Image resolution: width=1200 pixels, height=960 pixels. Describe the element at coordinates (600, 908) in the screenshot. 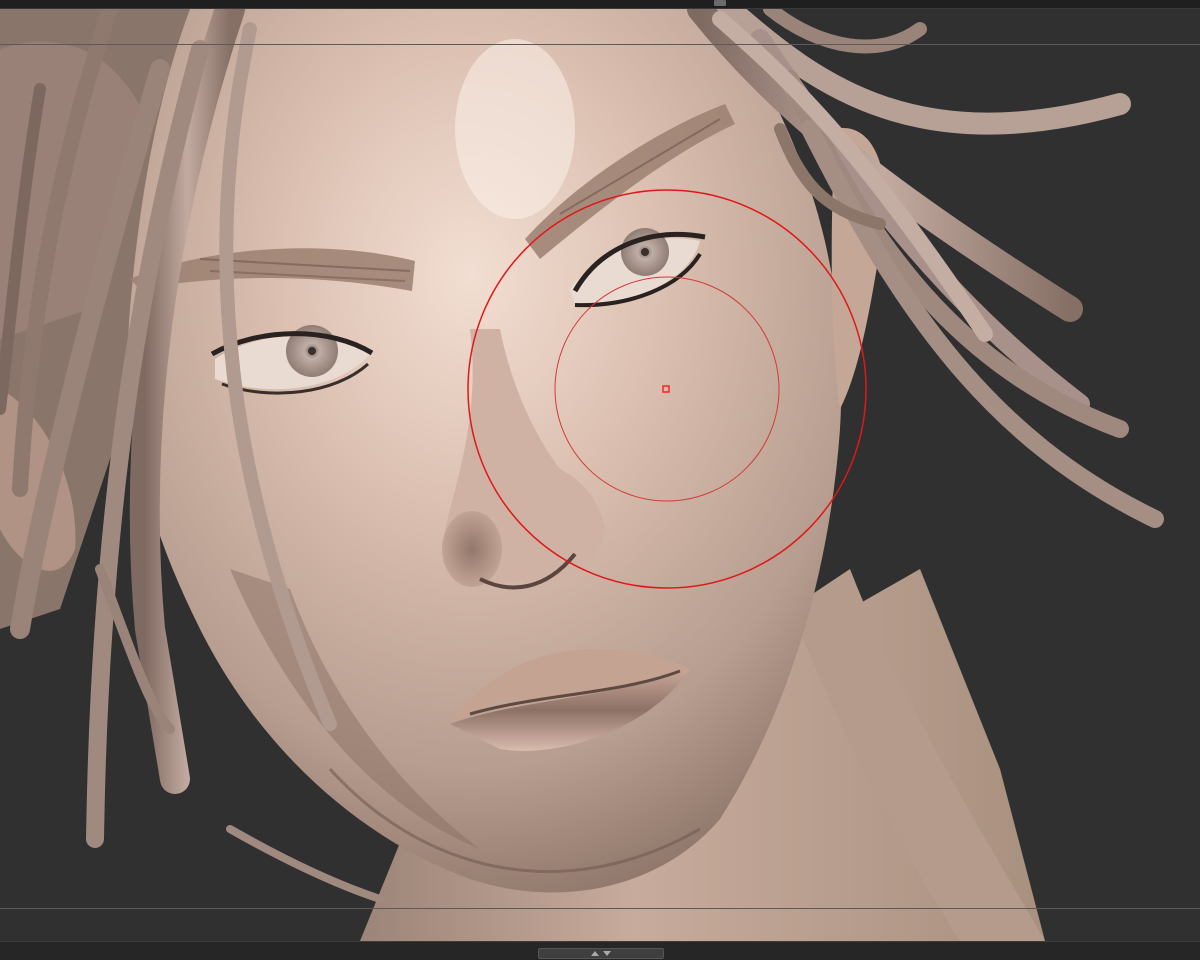

I see `viewport-frame-bottom` at that location.